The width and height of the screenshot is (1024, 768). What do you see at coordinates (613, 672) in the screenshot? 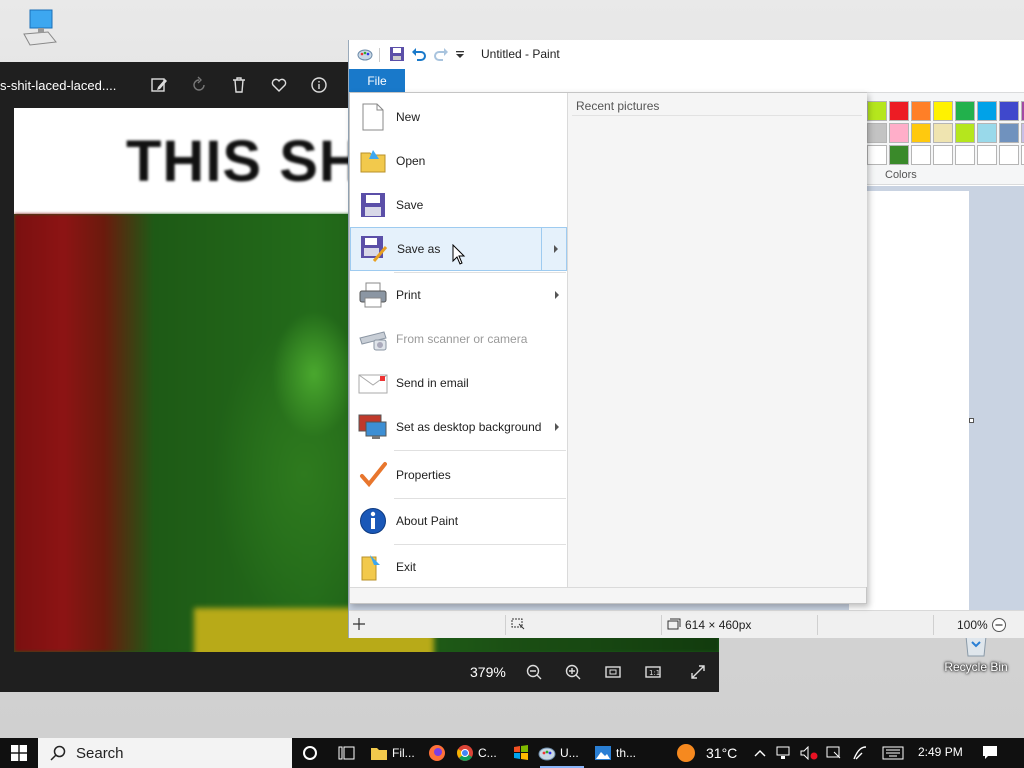
I see `fit-to-window-icon` at bounding box center [613, 672].